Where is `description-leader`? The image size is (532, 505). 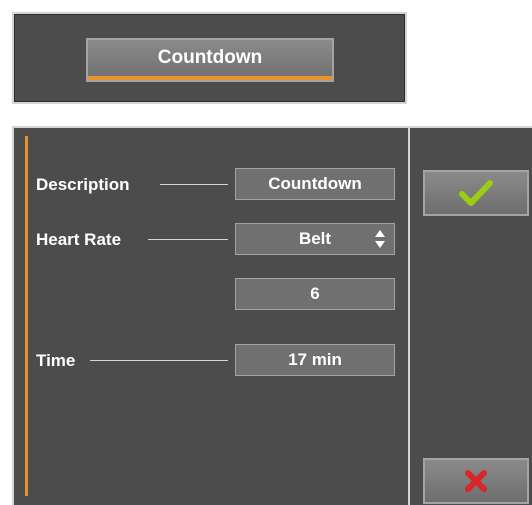 description-leader is located at coordinates (194, 184).